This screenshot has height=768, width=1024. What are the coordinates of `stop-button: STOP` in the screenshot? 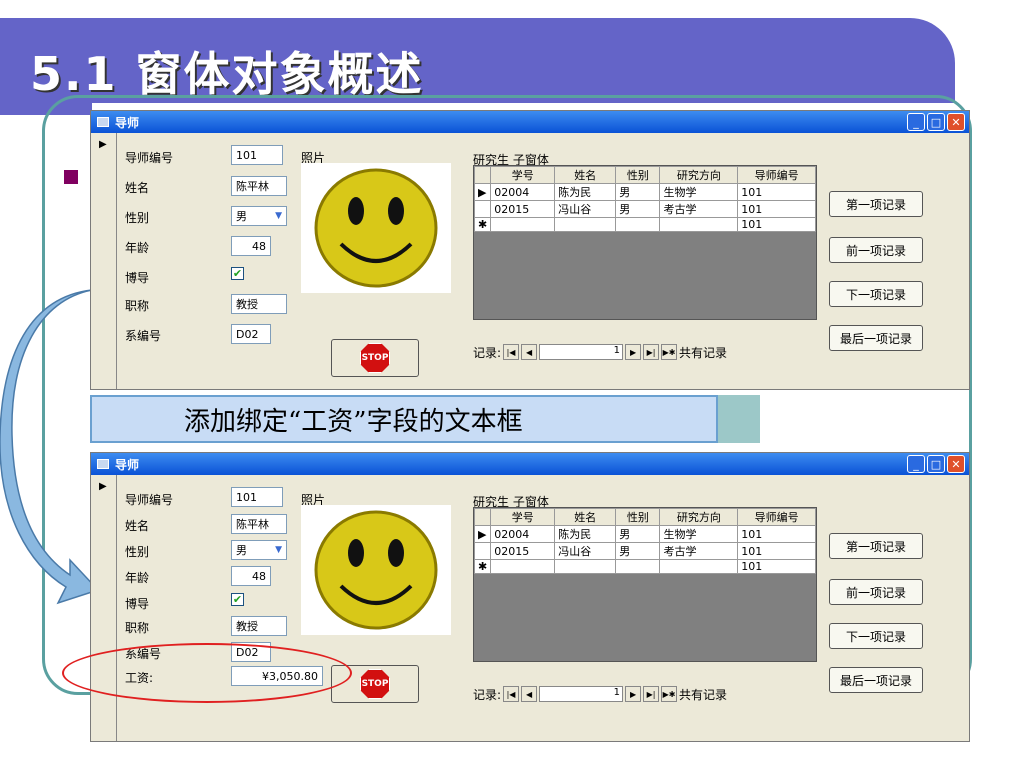 It's located at (375, 358).